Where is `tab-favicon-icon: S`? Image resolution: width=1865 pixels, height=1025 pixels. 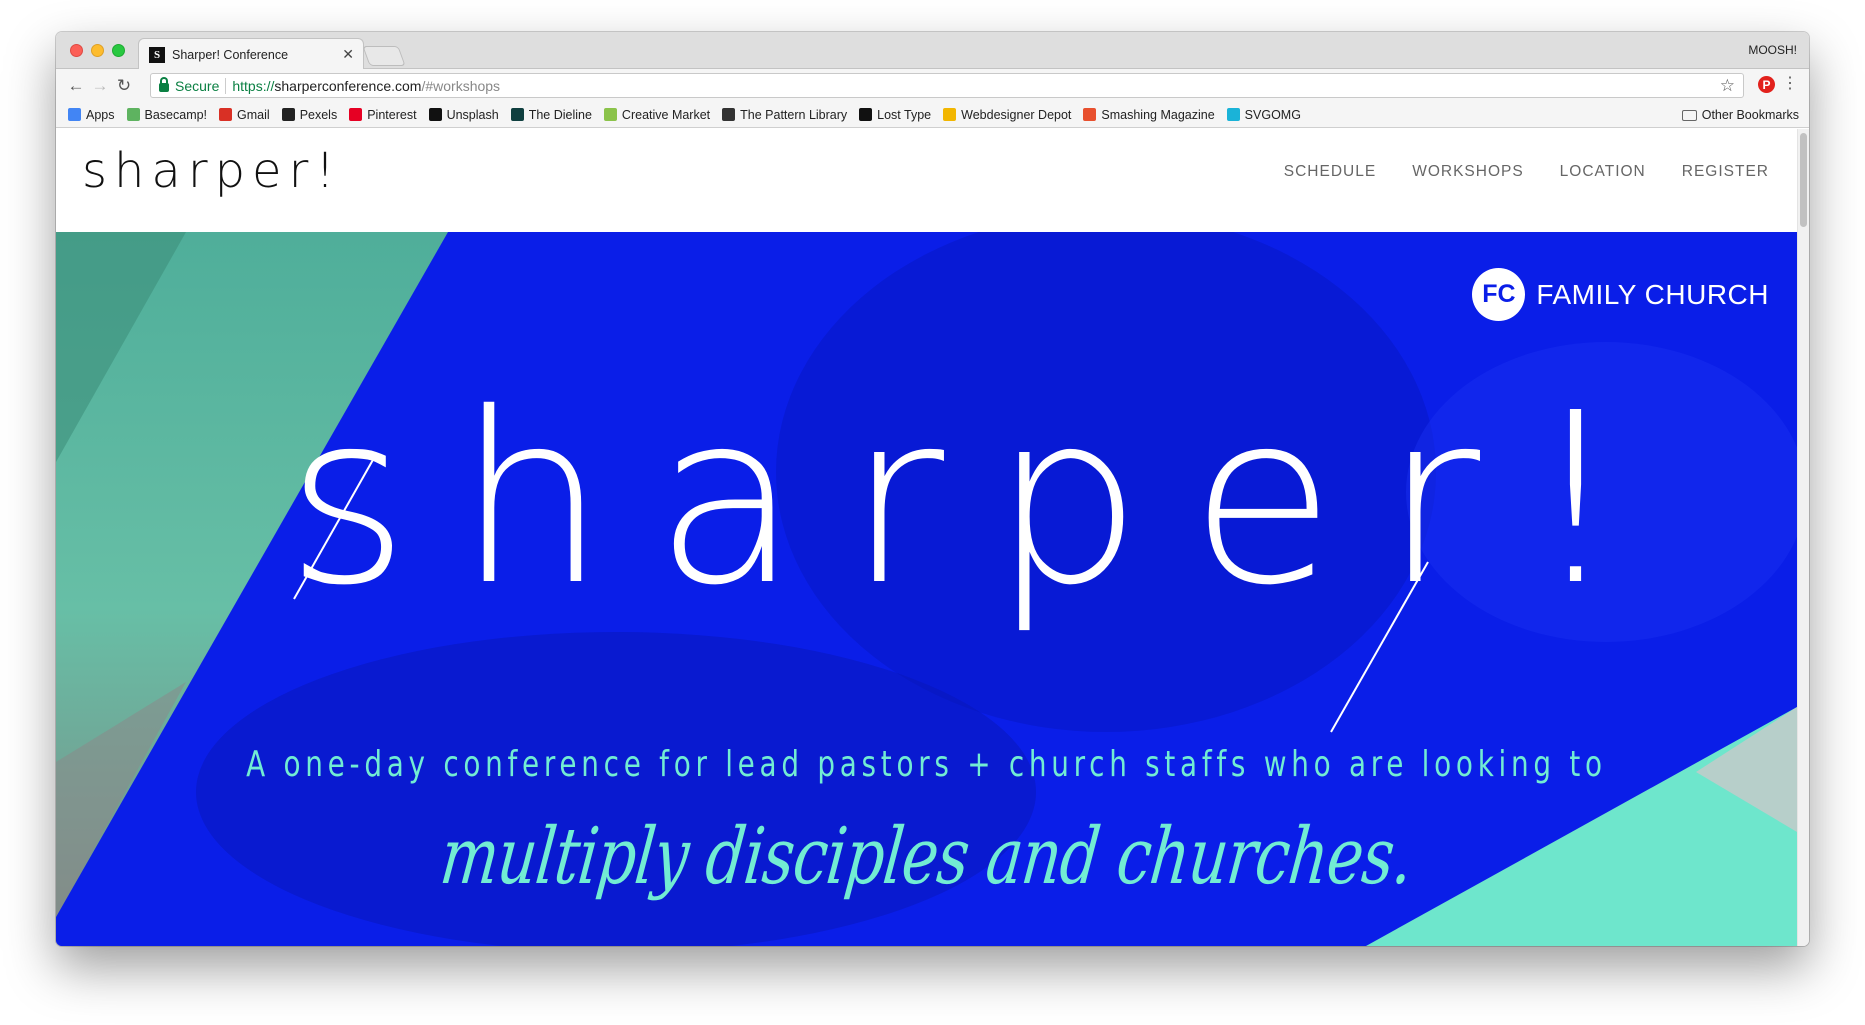 tab-favicon-icon: S is located at coordinates (157, 54).